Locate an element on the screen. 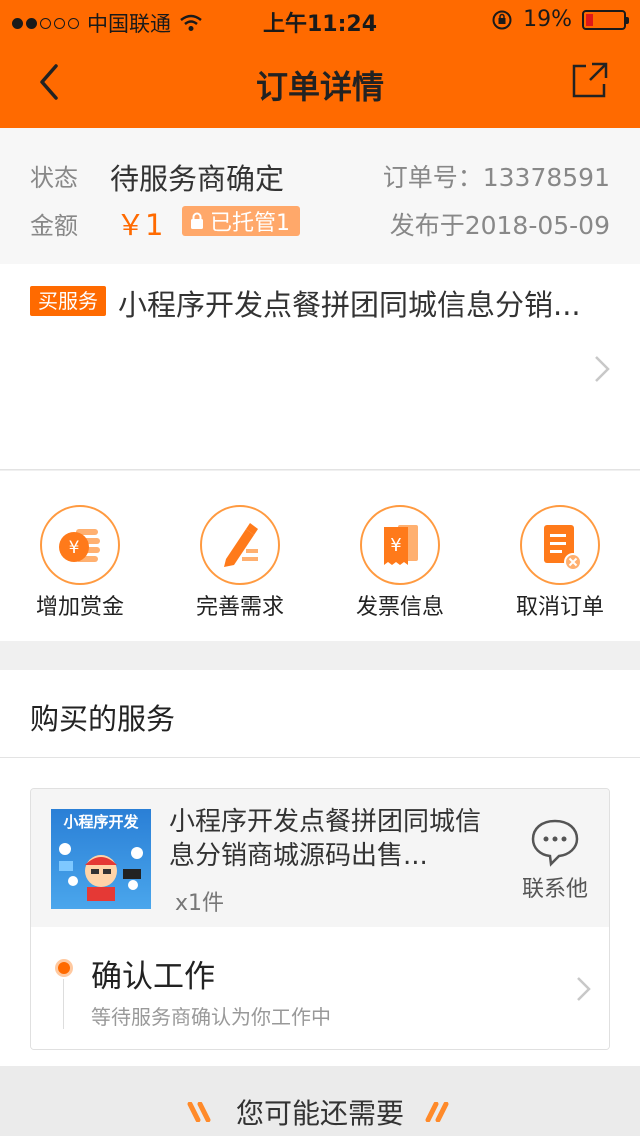 This screenshot has width=640, height=1136. service-type-tag: 买服务 is located at coordinates (68, 301).